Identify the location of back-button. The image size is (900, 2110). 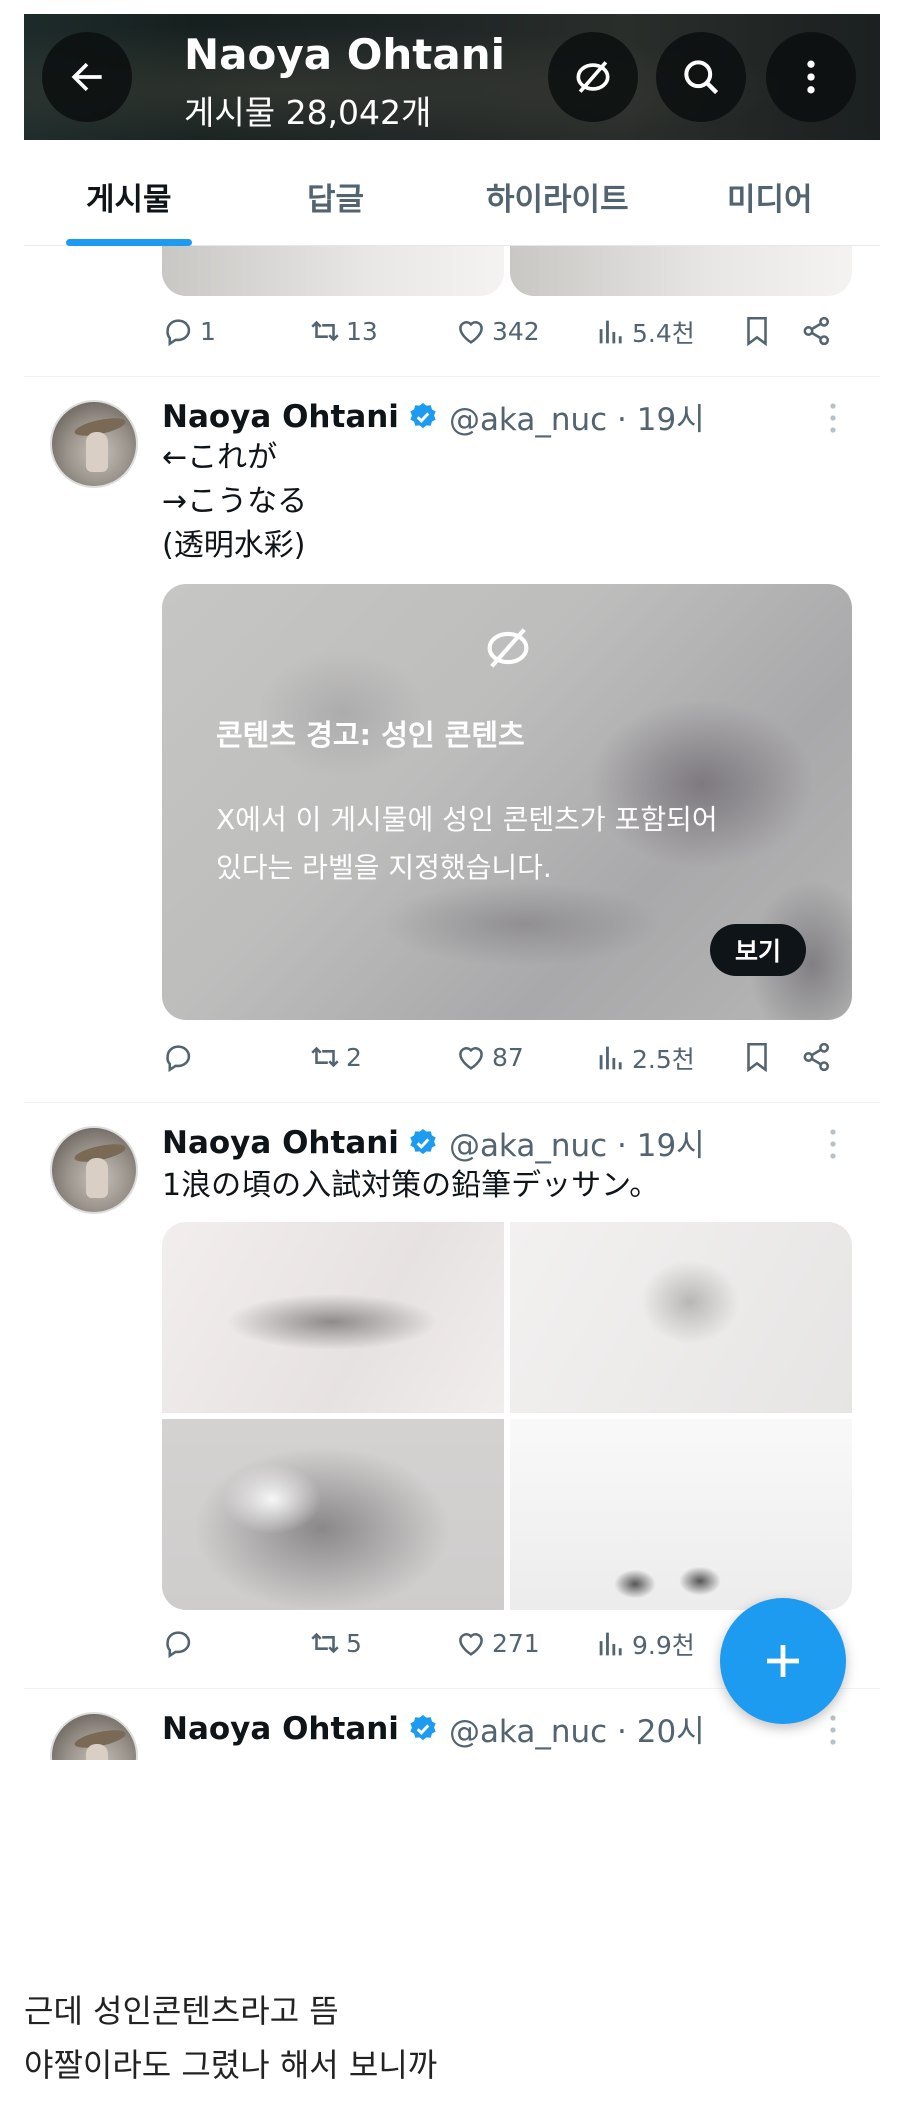
(87, 77).